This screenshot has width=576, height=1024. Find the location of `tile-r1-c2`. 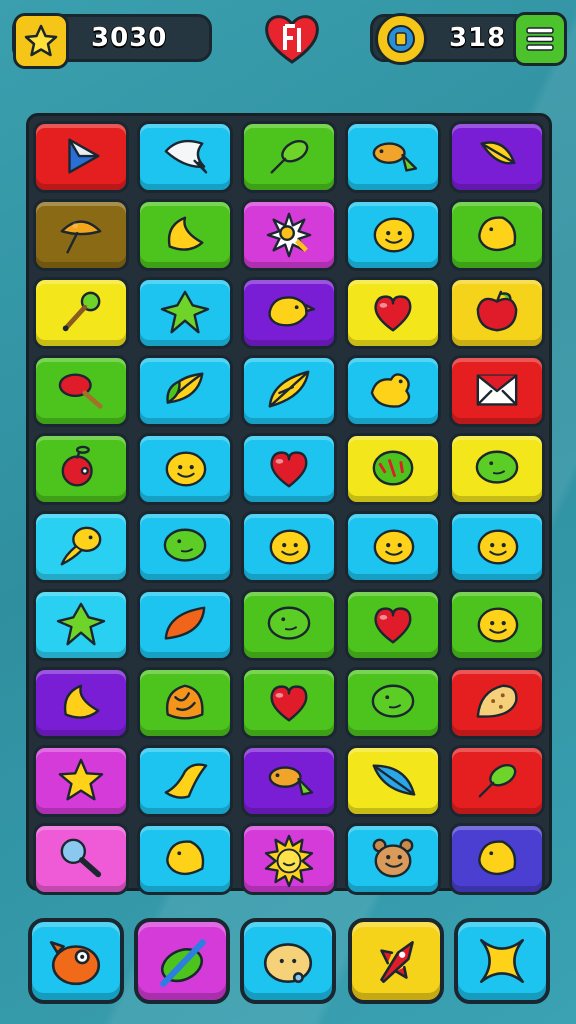

tile-r1-c2 is located at coordinates (185, 157).